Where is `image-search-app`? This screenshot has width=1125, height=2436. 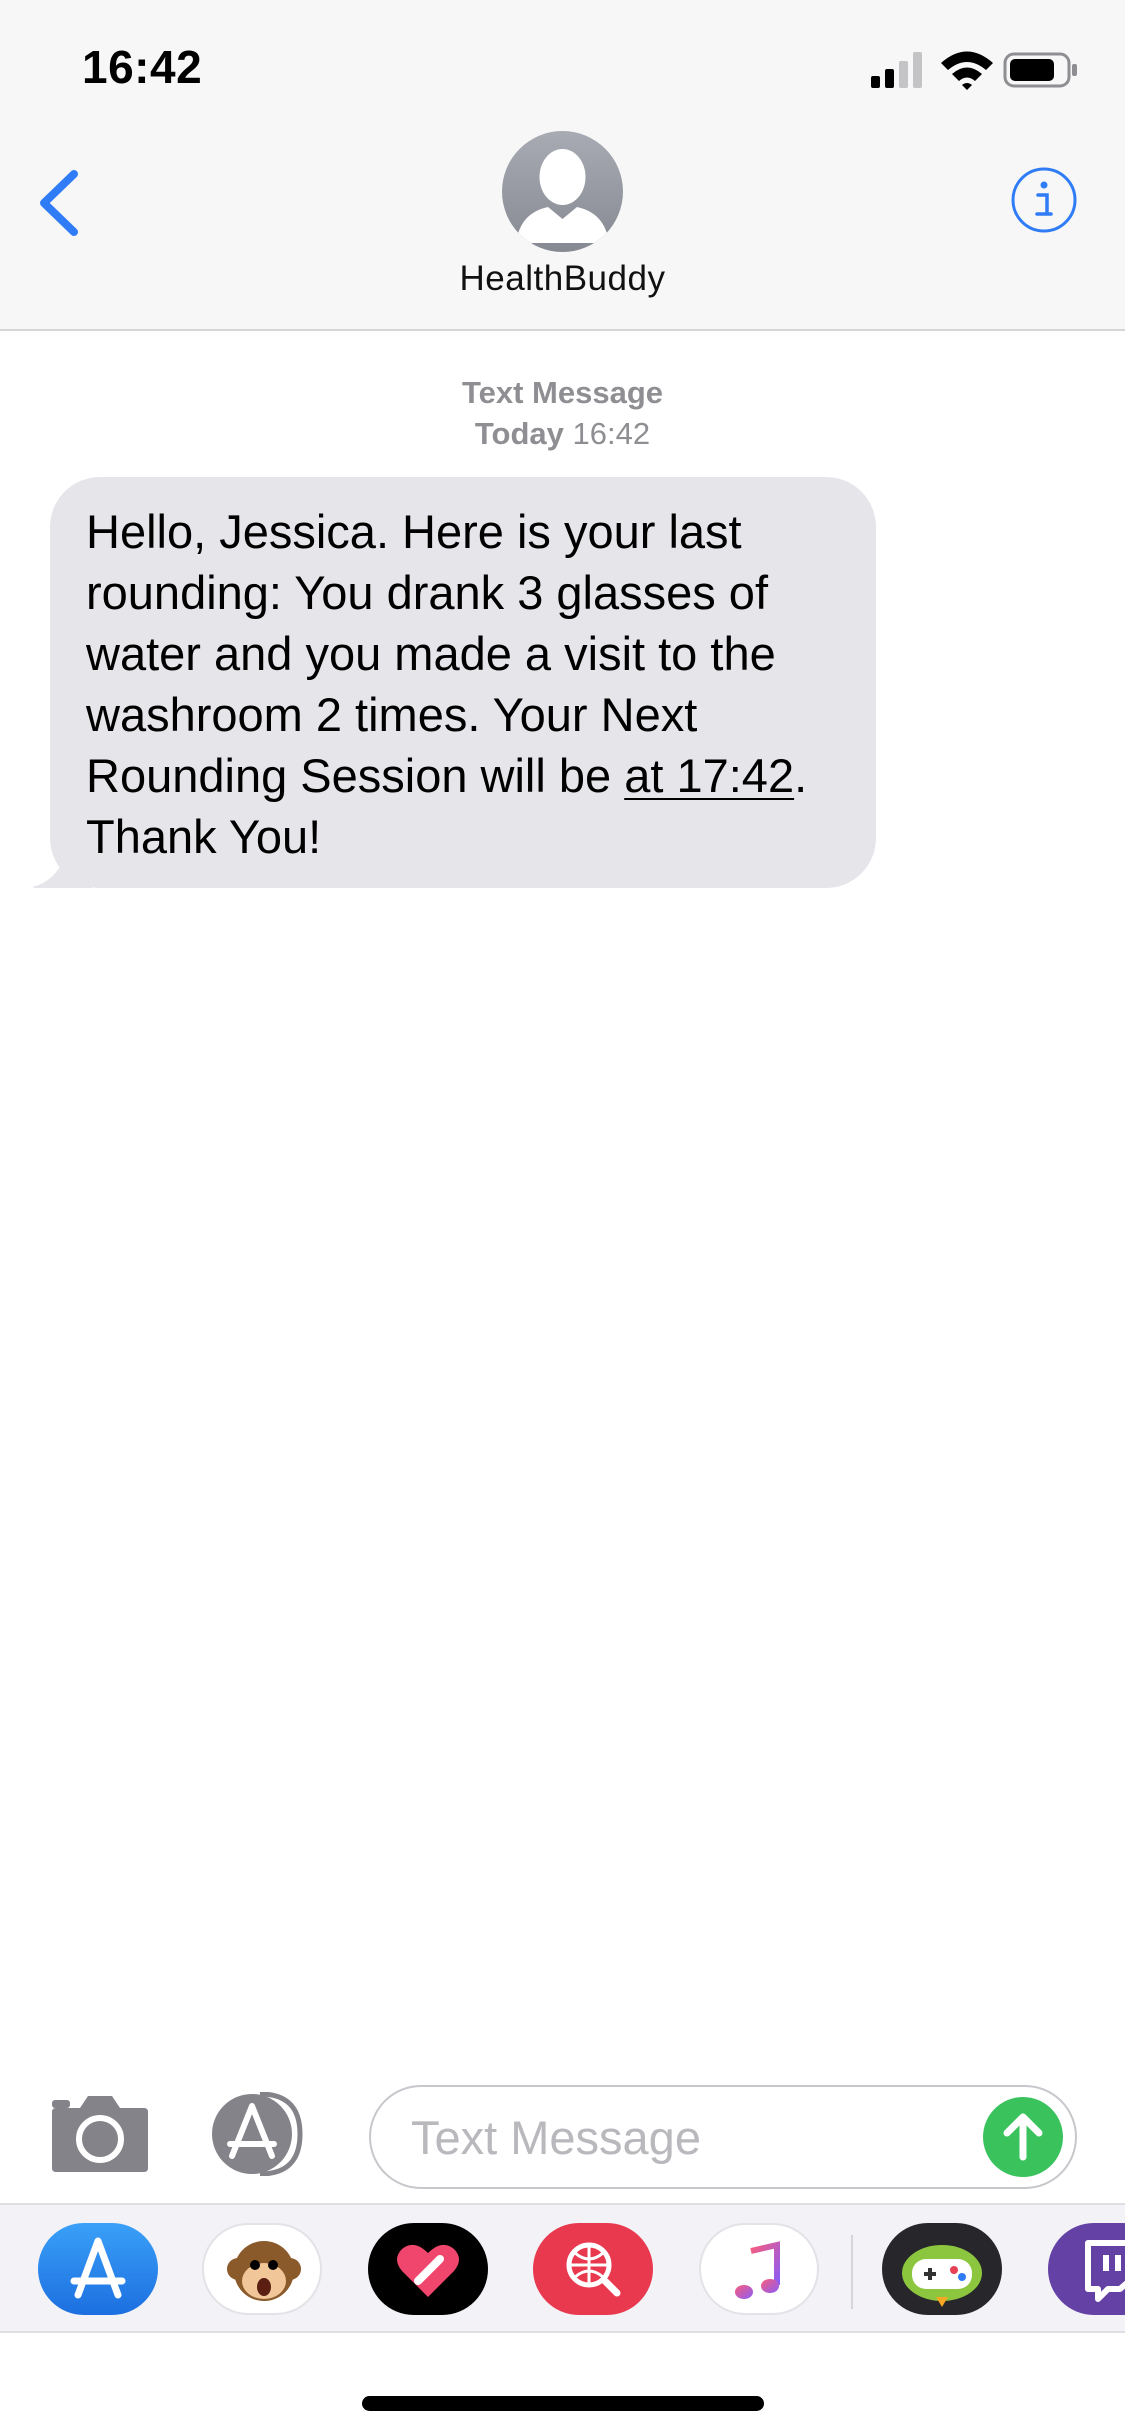 image-search-app is located at coordinates (593, 2269).